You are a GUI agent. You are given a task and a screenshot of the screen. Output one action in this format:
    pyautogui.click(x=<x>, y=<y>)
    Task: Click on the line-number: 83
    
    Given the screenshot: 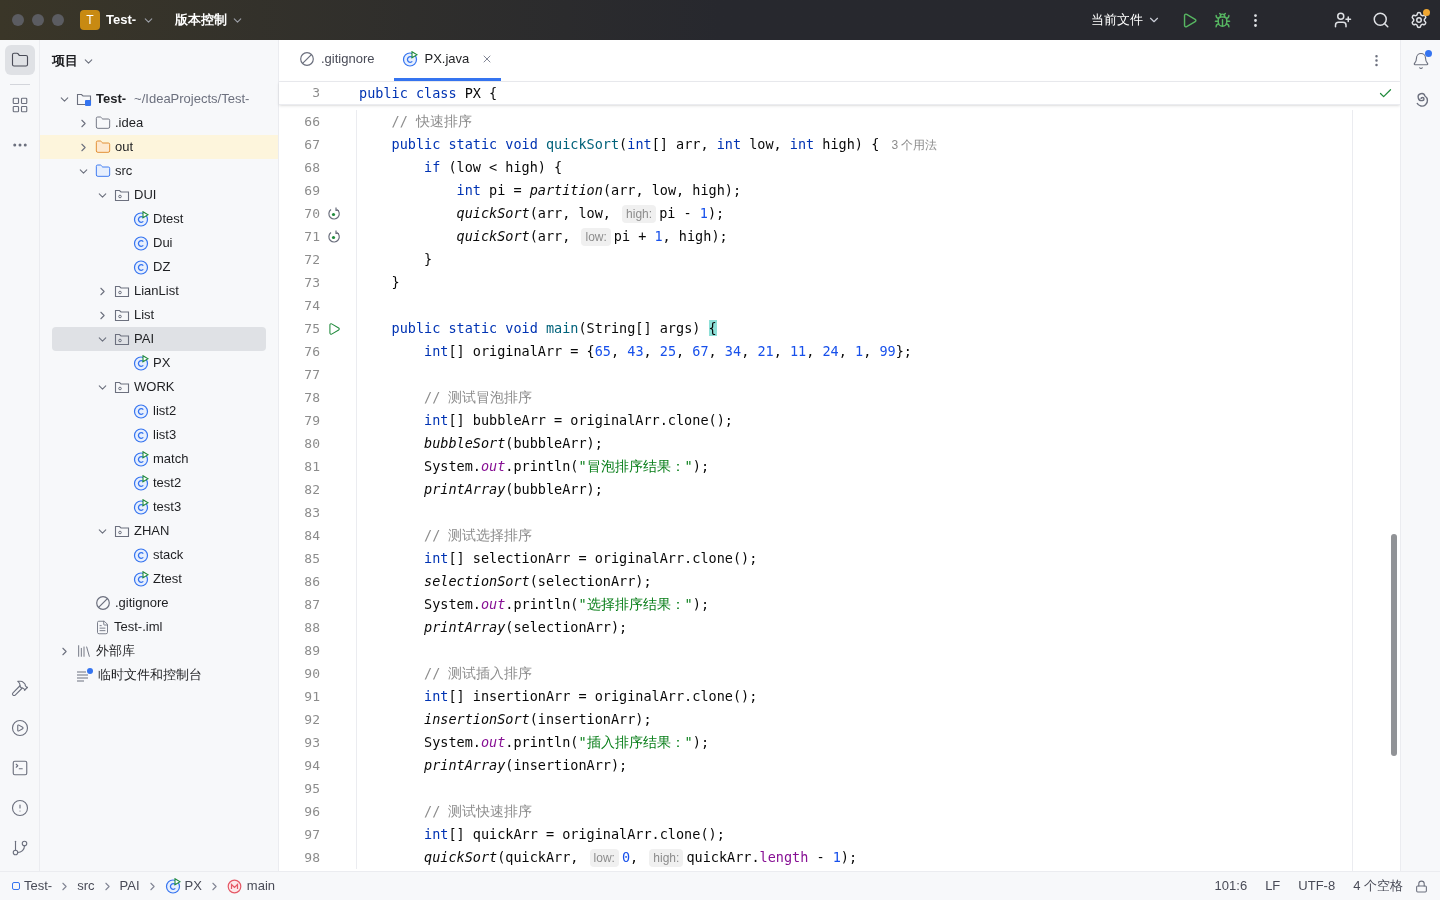 What is the action you would take?
    pyautogui.click(x=311, y=512)
    